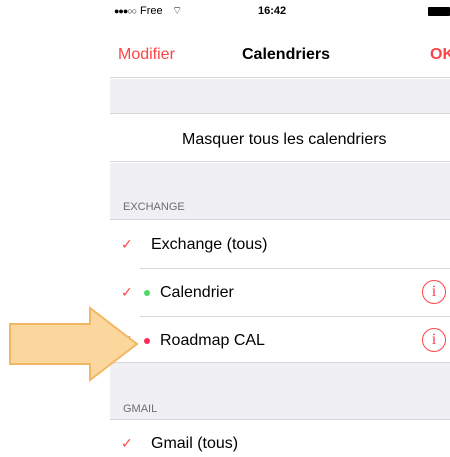 The image size is (450, 457). I want to click on calendar-row-gmail-all: ✓ Gmail (tous), so click(280, 438).